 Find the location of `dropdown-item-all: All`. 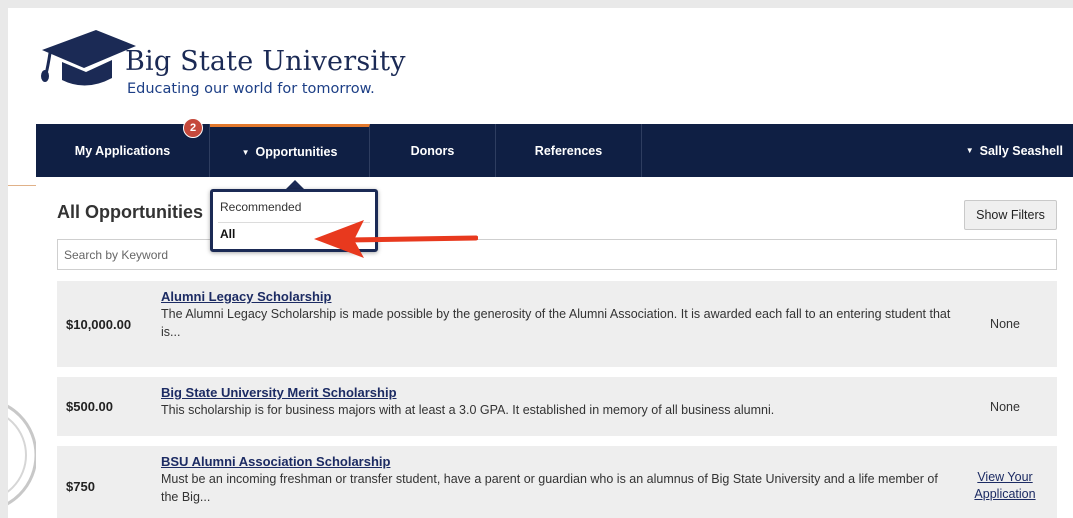

dropdown-item-all: All is located at coordinates (227, 234).